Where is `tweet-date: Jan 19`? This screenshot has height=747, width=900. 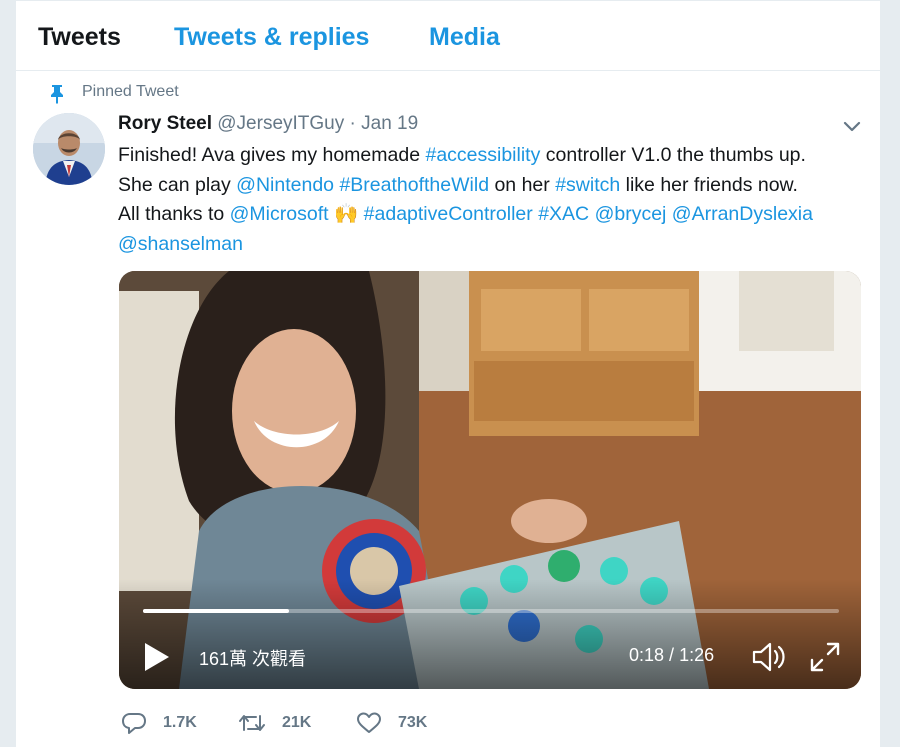 tweet-date: Jan 19 is located at coordinates (389, 123).